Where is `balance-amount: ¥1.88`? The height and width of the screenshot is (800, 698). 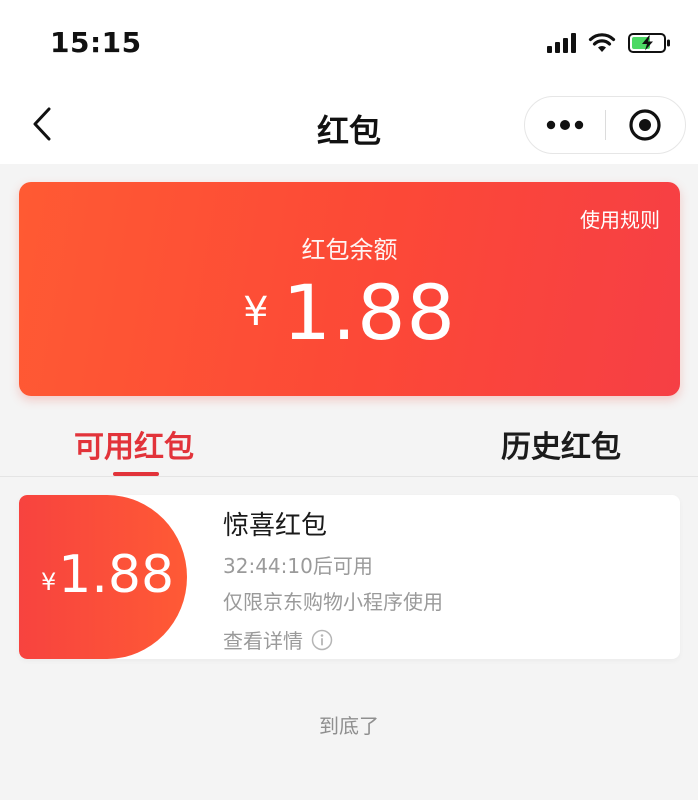
balance-amount: ¥1.88 is located at coordinates (349, 312).